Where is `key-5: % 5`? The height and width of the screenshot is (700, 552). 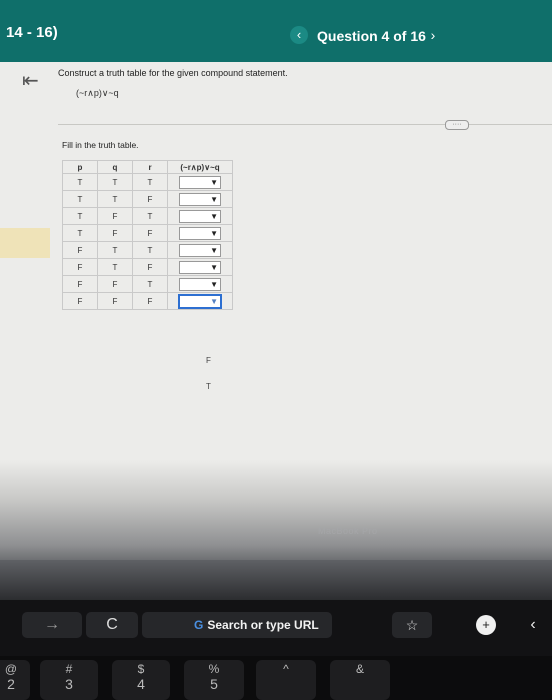
key-5: % 5 is located at coordinates (214, 680).